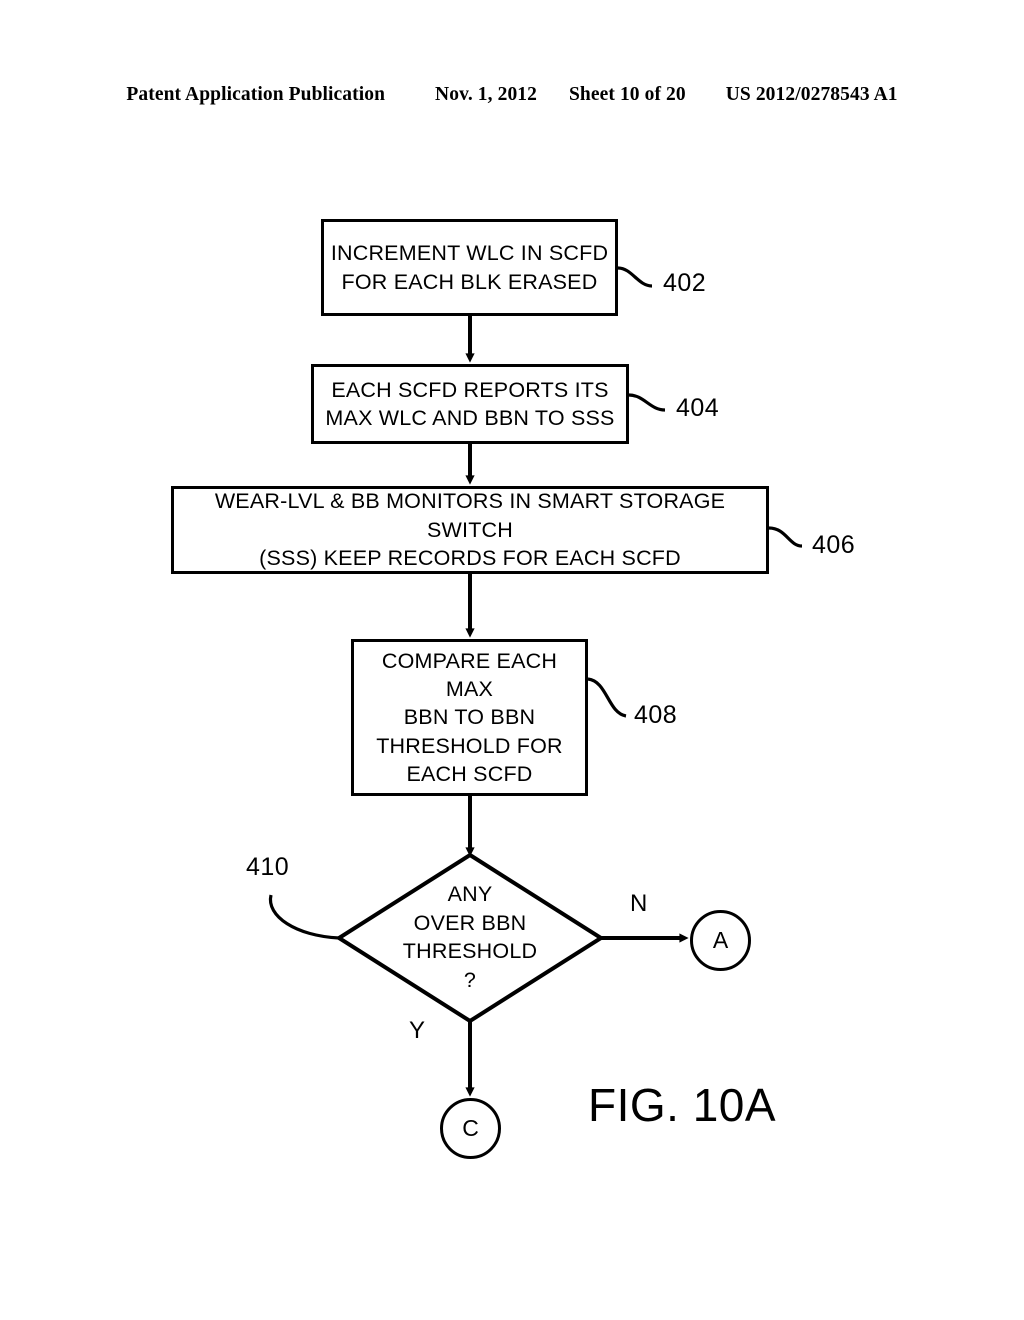 The image size is (1024, 1320). I want to click on connector-circle-a-label: A, so click(720, 940).